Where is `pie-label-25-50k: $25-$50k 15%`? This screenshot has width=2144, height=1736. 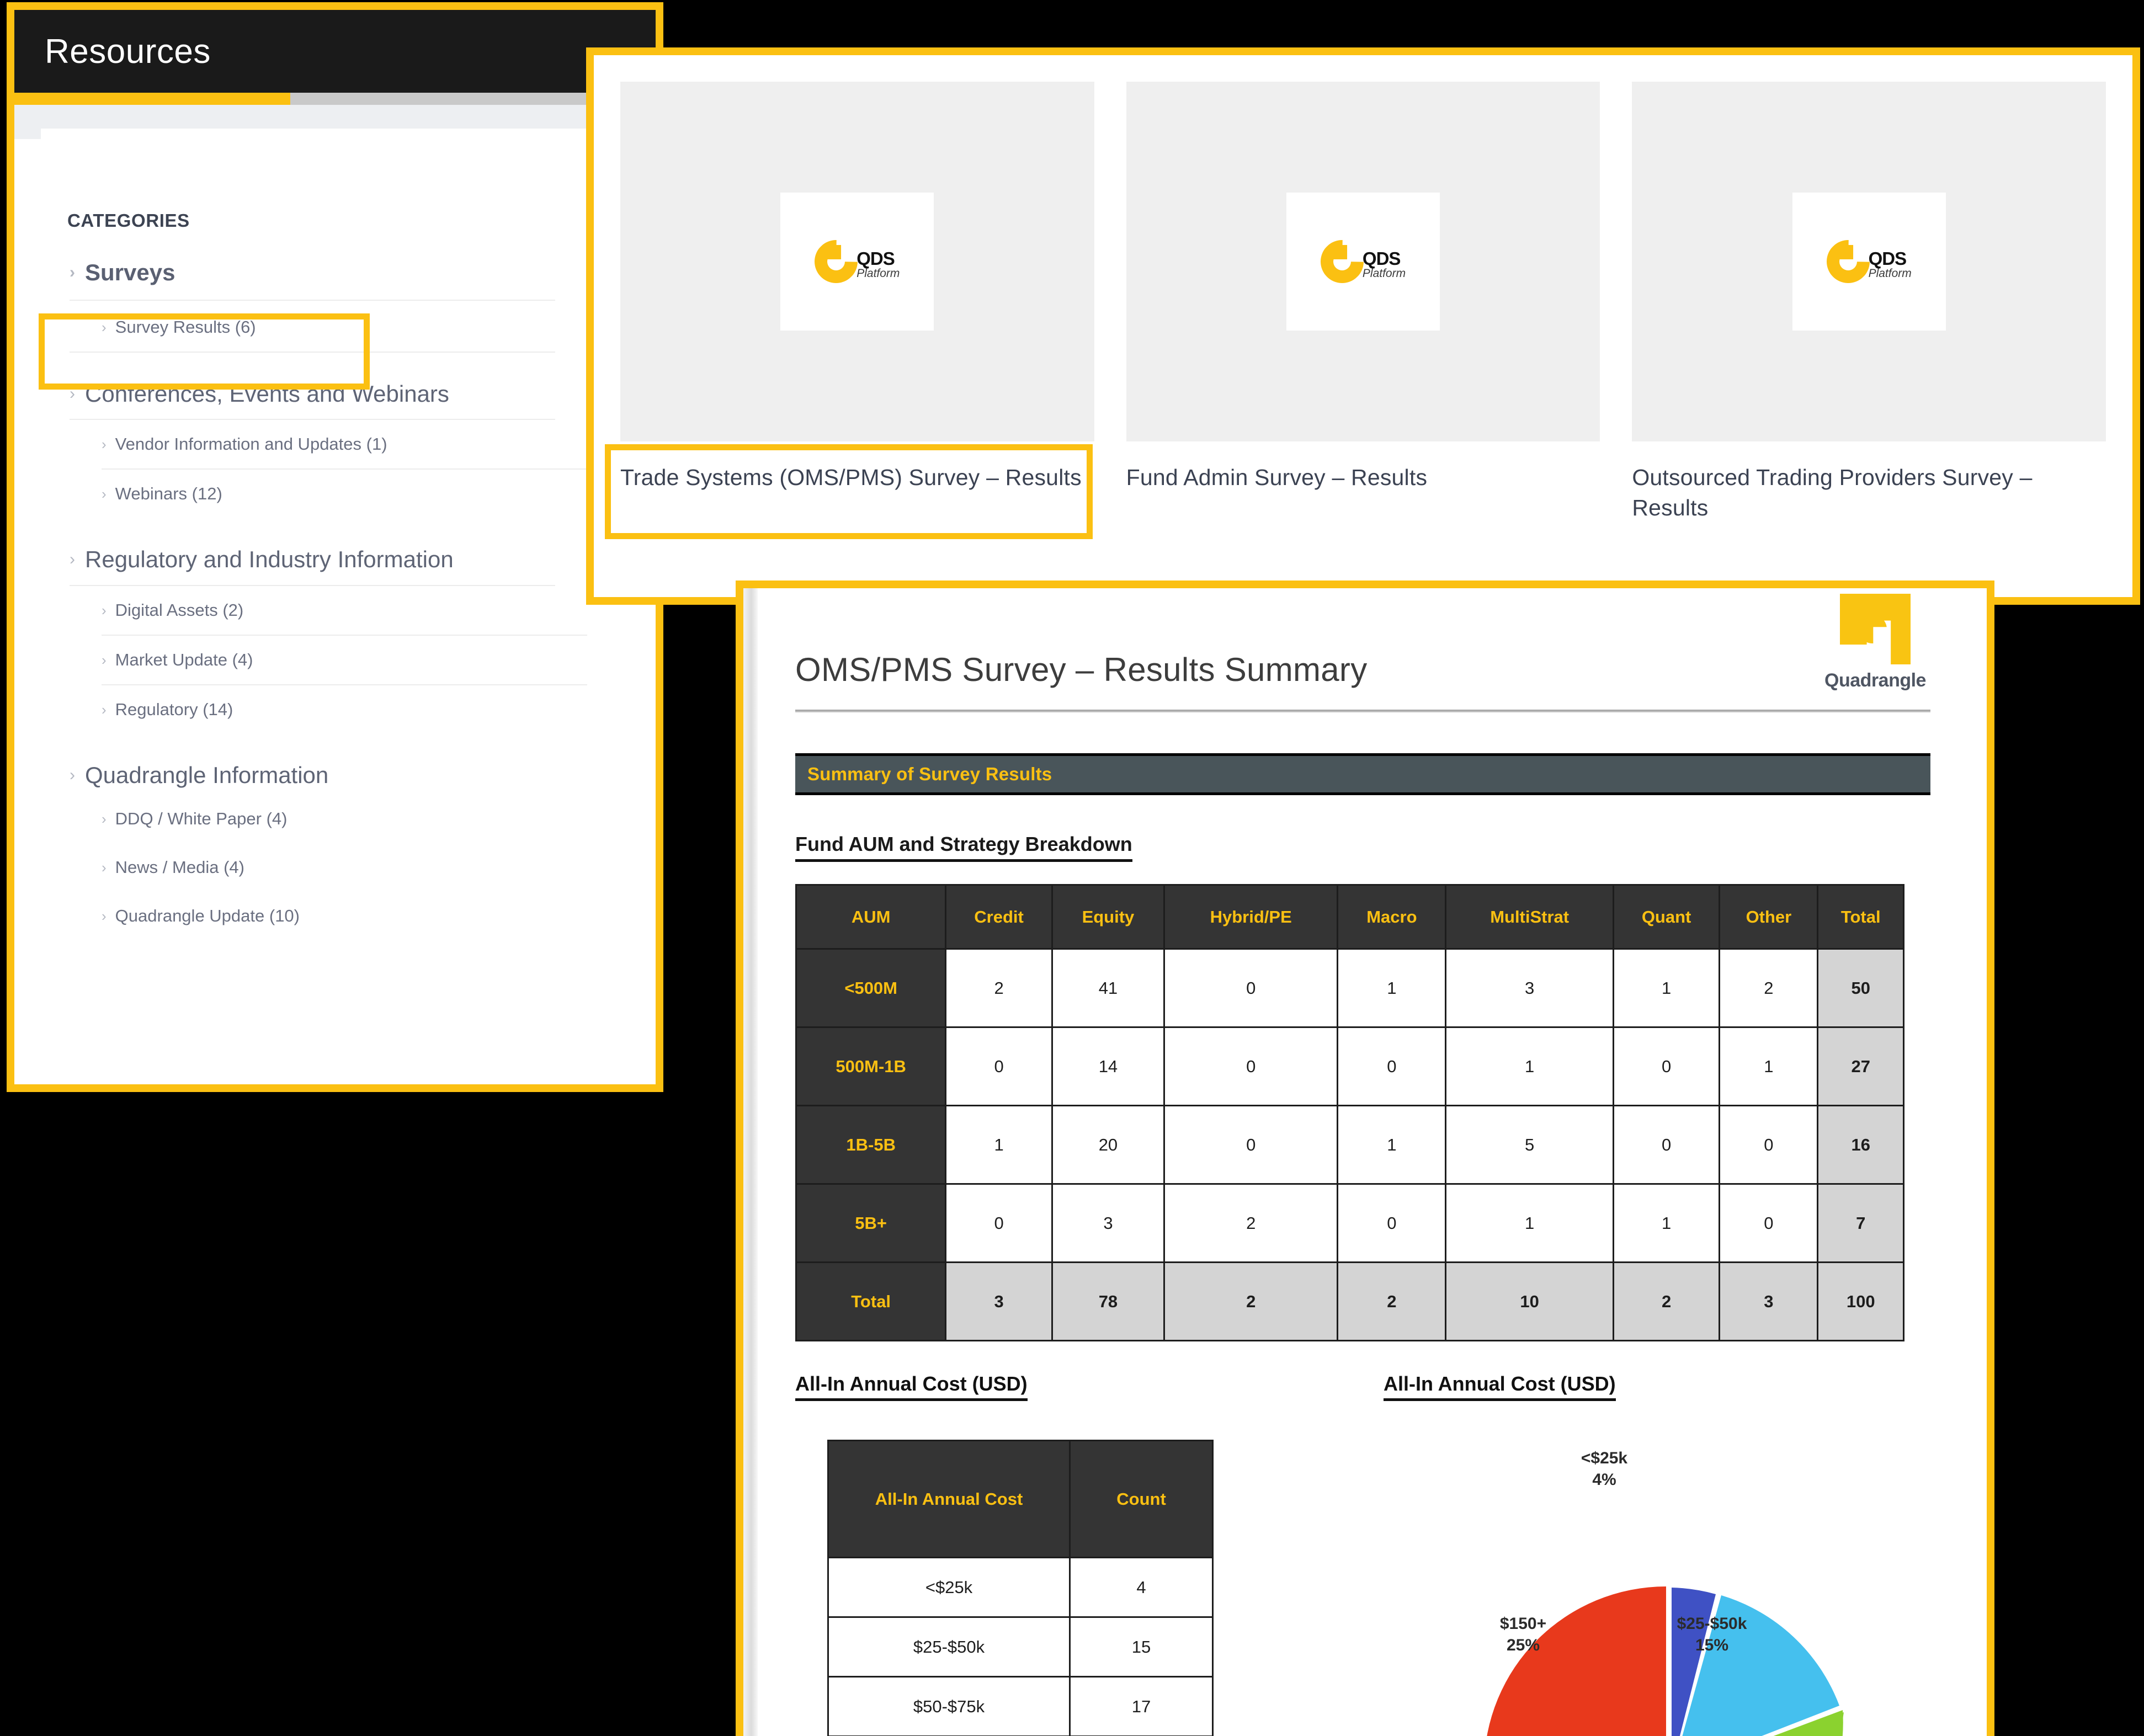 pie-label-25-50k: $25-$50k 15% is located at coordinates (1712, 1634).